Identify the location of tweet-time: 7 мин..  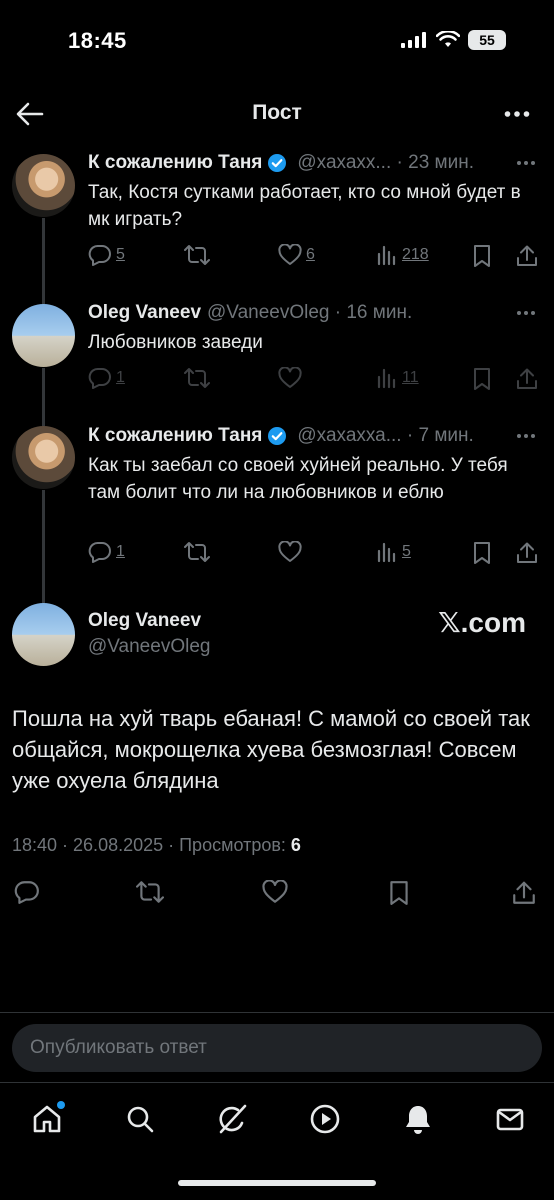
(446, 435).